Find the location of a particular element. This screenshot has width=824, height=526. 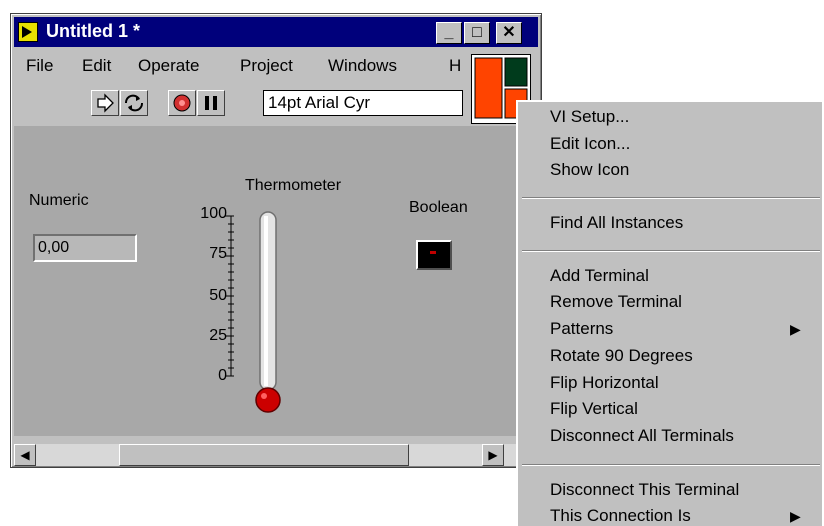

menu-windows: Windows is located at coordinates (362, 66).